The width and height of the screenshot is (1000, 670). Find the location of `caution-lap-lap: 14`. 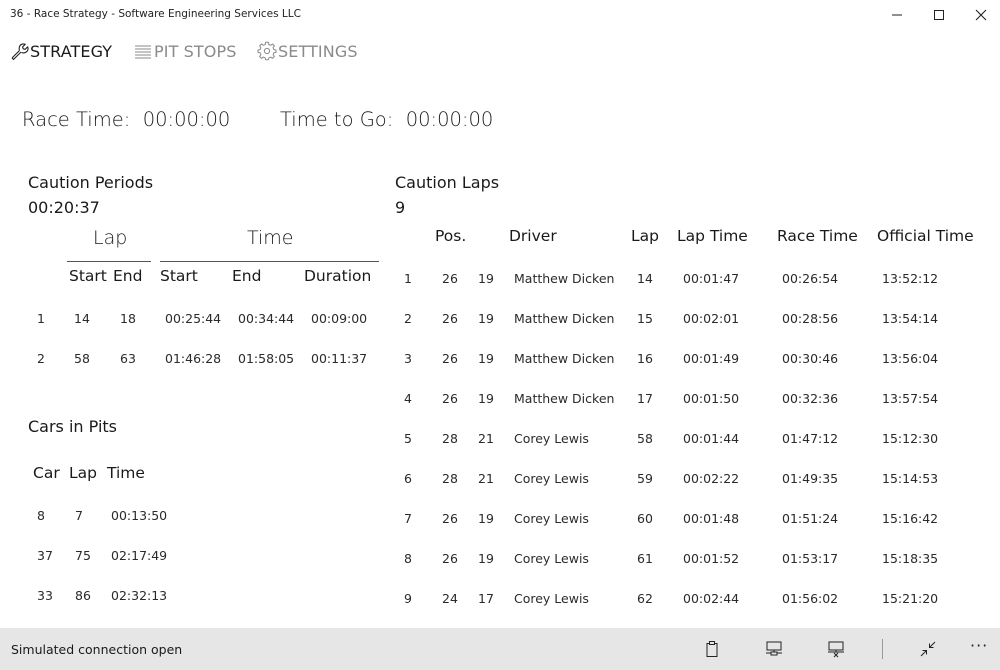

caution-lap-lap: 14 is located at coordinates (645, 278).